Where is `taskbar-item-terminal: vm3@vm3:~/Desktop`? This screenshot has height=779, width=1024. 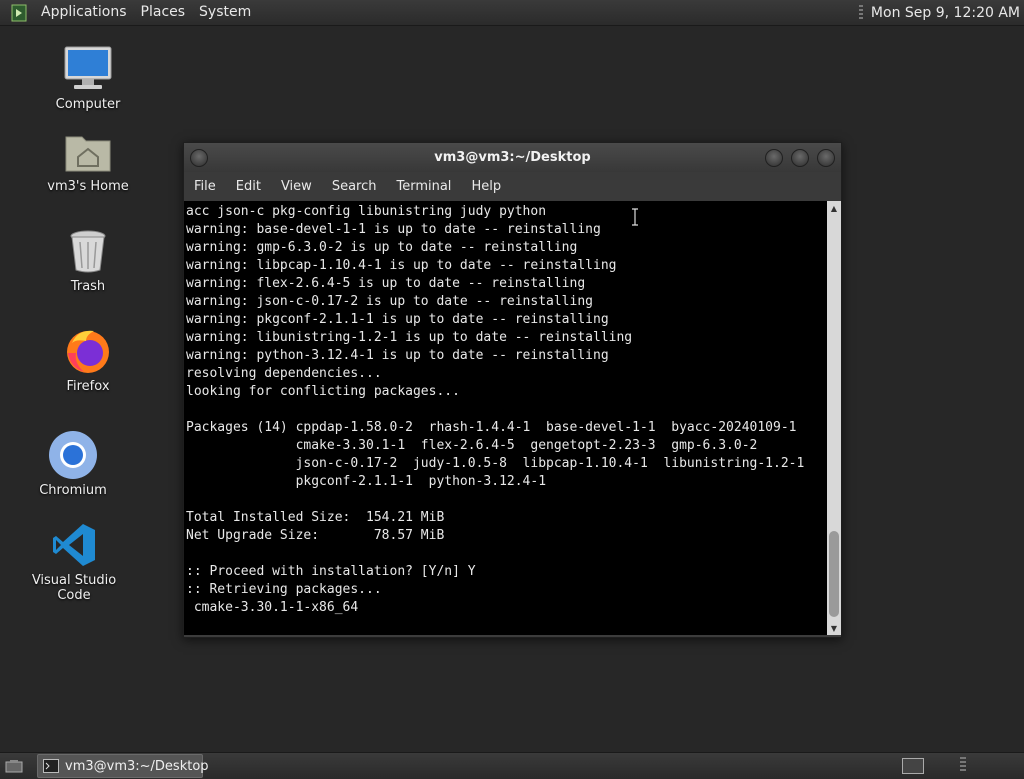
taskbar-item-terminal: vm3@vm3:~/Desktop is located at coordinates (123, 766).